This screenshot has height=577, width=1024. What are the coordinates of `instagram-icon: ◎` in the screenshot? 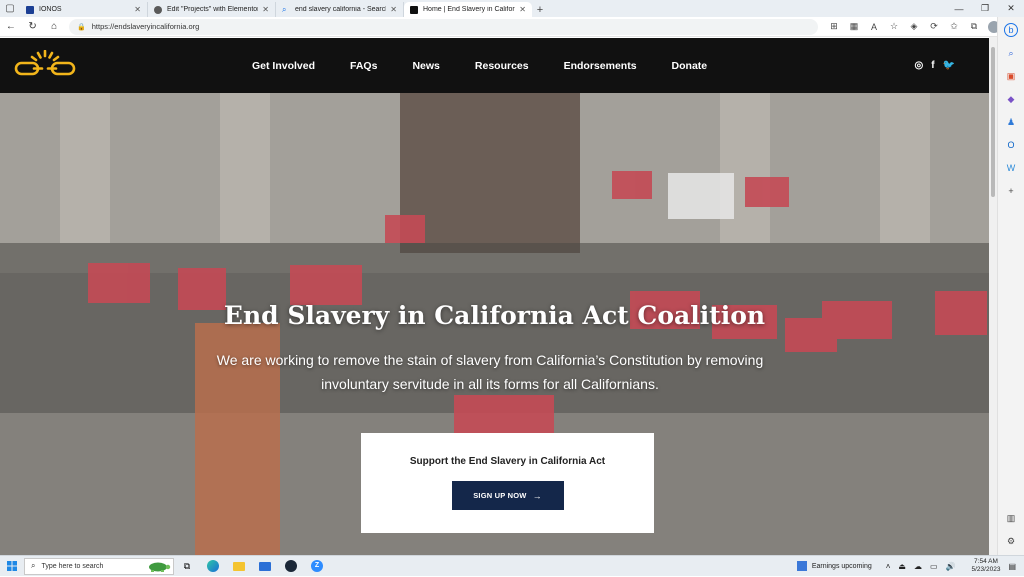 It's located at (918, 65).